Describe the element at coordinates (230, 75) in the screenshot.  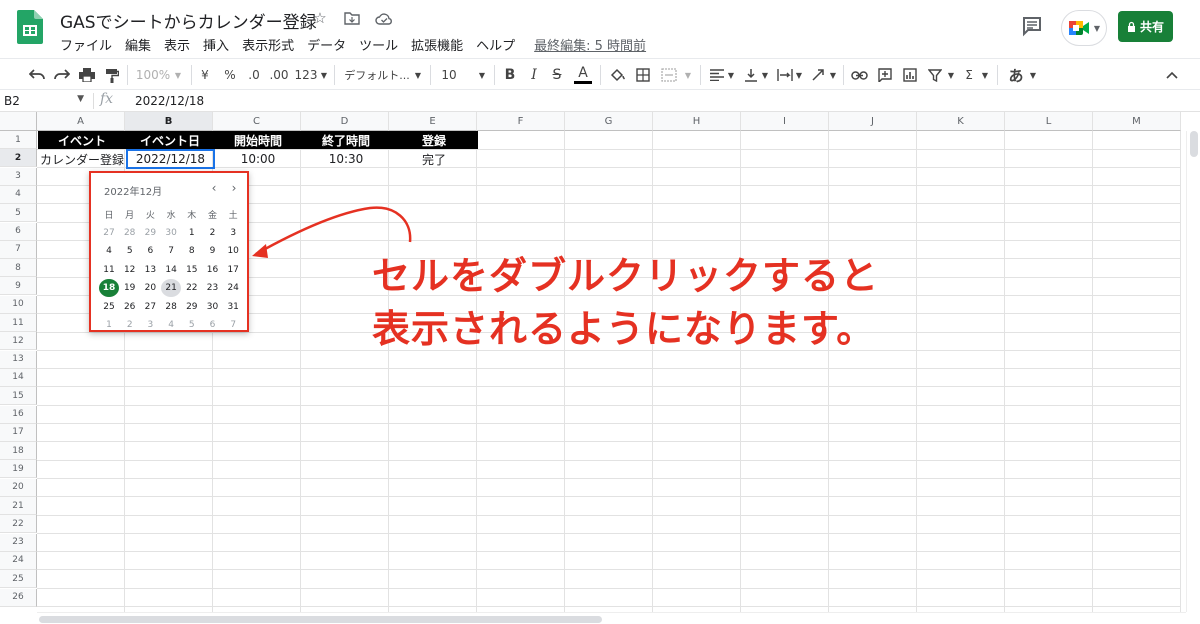
I see `percent-format-button: %` at that location.